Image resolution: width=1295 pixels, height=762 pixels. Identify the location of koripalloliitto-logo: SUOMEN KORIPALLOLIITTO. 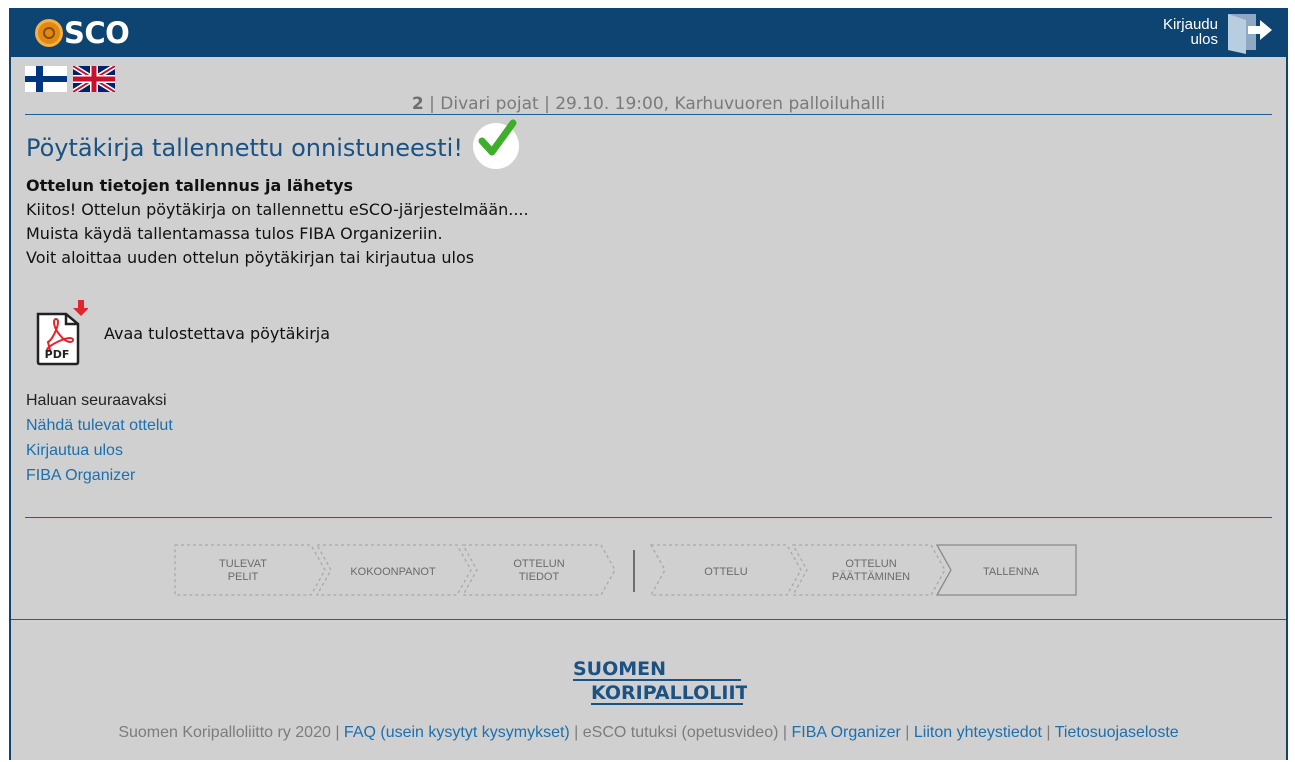
(659, 681).